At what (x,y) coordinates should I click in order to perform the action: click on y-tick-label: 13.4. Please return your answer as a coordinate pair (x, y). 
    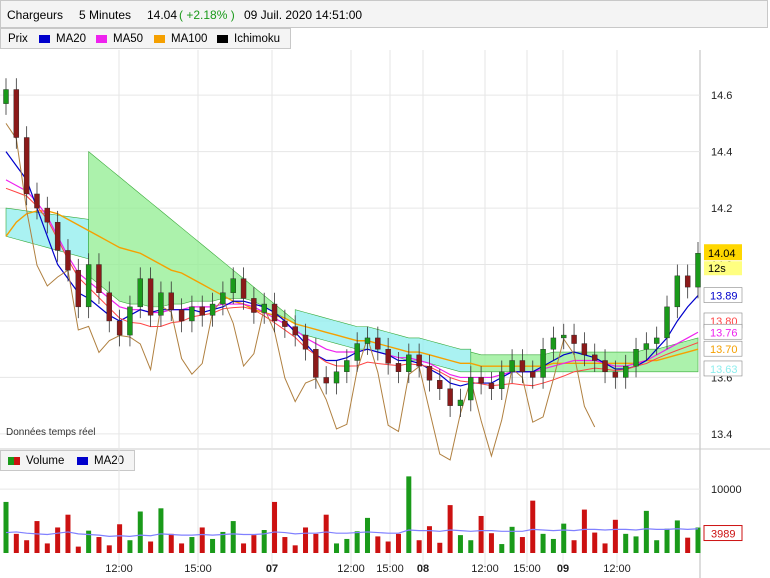
    Looking at the image, I should click on (721, 435).